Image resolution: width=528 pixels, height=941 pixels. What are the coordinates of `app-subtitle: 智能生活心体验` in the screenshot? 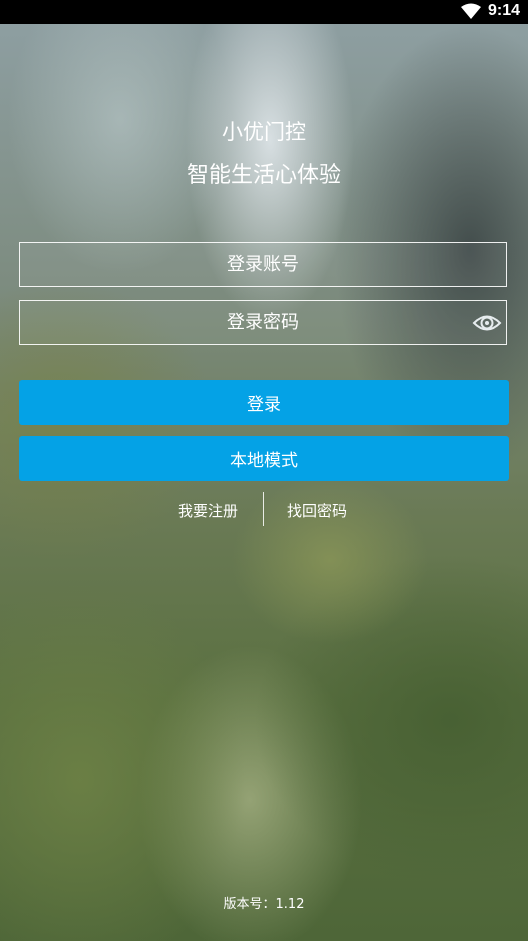 It's located at (263, 175).